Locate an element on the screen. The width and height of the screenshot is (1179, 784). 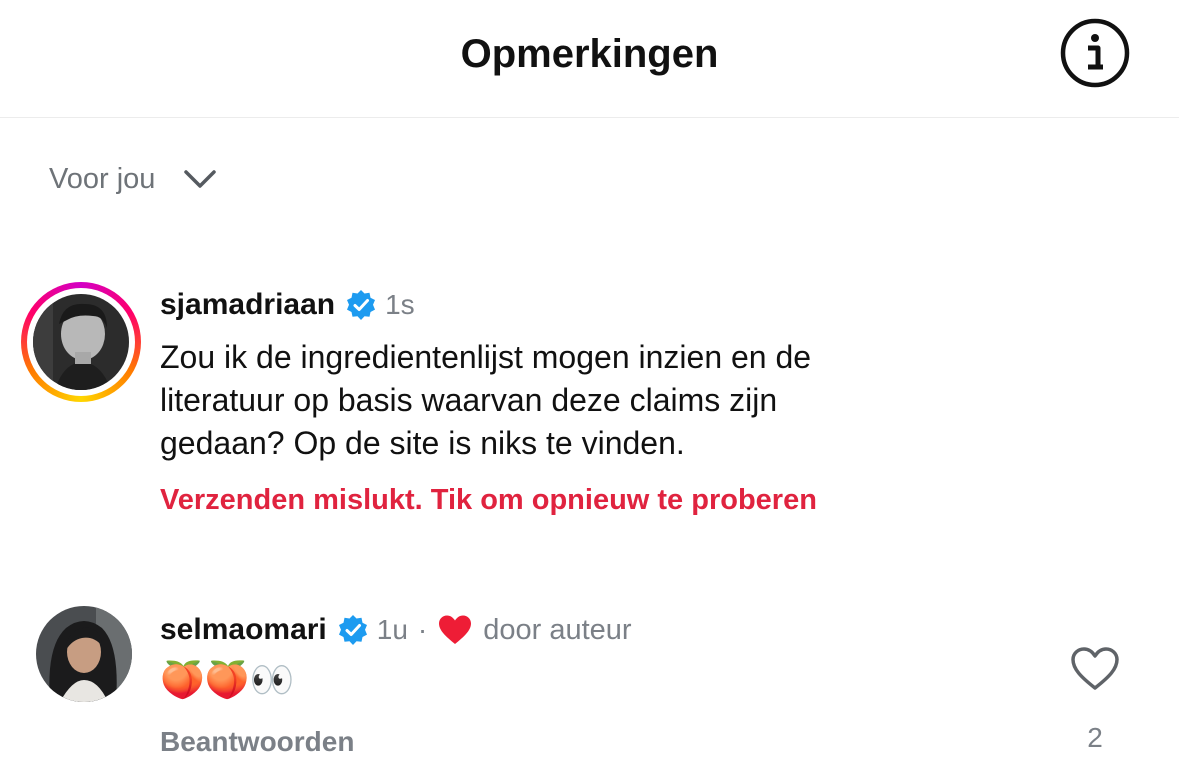
emoji-text: 🍑🍑👀 is located at coordinates (227, 680).